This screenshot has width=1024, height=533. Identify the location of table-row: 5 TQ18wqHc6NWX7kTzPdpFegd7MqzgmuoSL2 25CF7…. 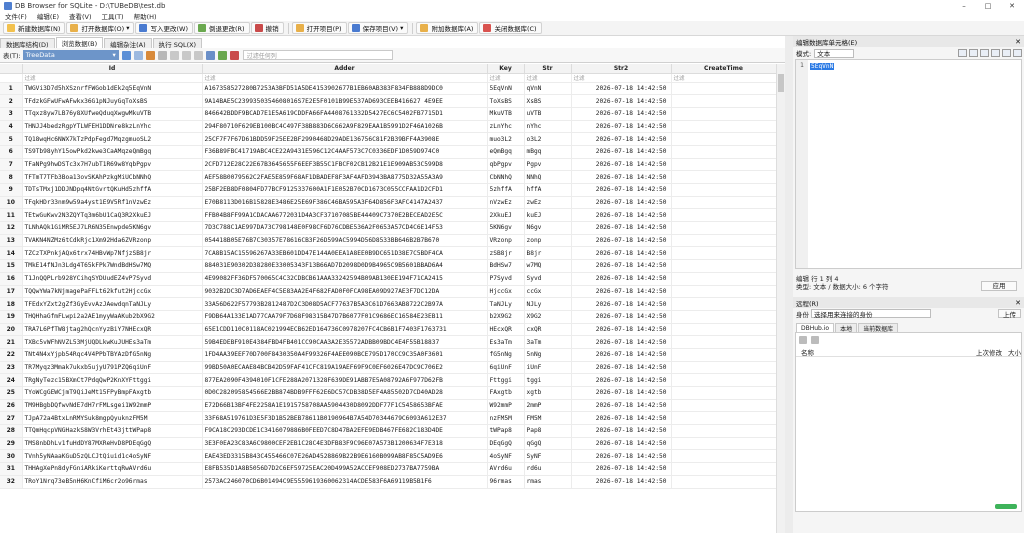
(389, 139).